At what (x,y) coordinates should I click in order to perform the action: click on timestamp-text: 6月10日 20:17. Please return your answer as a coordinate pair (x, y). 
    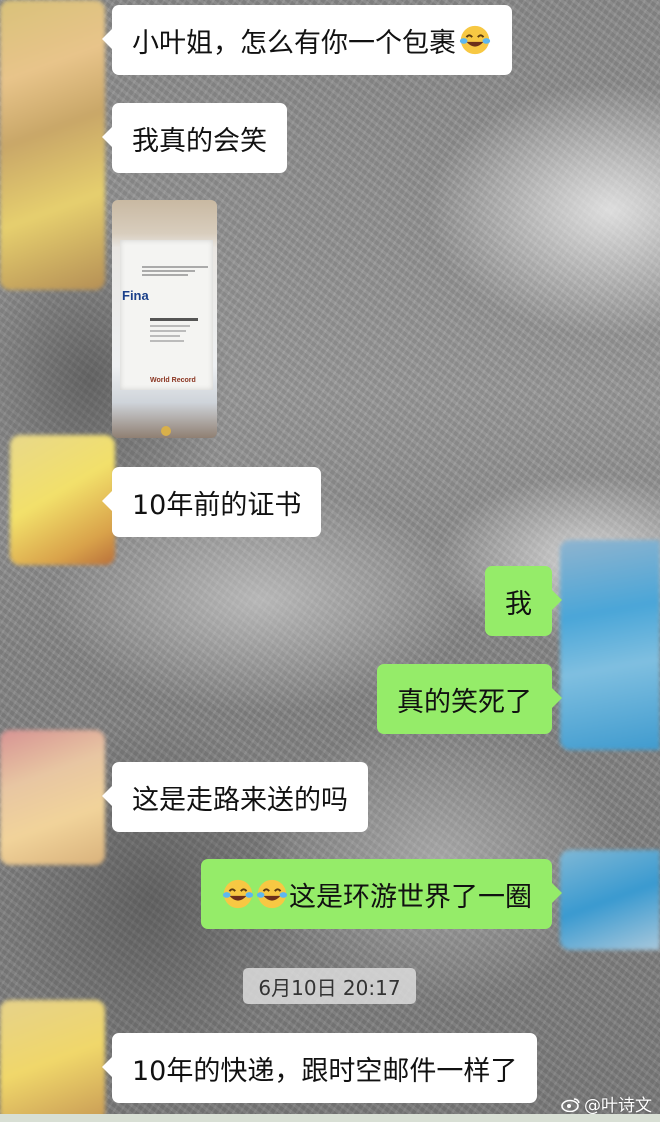
    Looking at the image, I should click on (329, 987).